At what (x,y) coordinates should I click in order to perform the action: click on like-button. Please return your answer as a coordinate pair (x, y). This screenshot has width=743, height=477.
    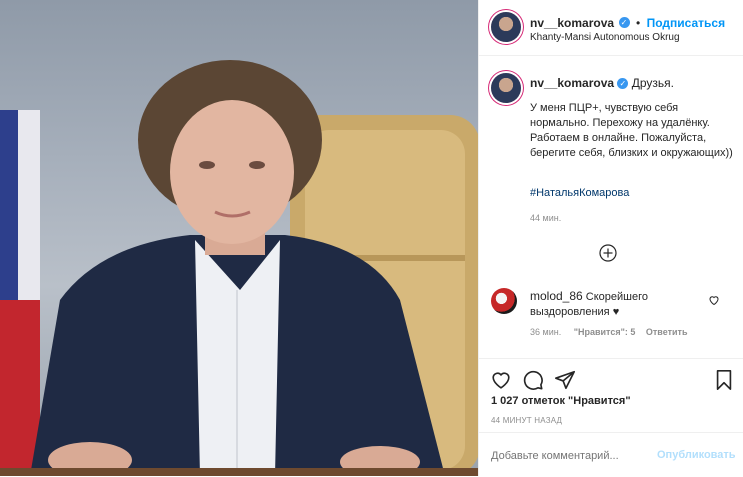
    Looking at the image, I should click on (501, 382).